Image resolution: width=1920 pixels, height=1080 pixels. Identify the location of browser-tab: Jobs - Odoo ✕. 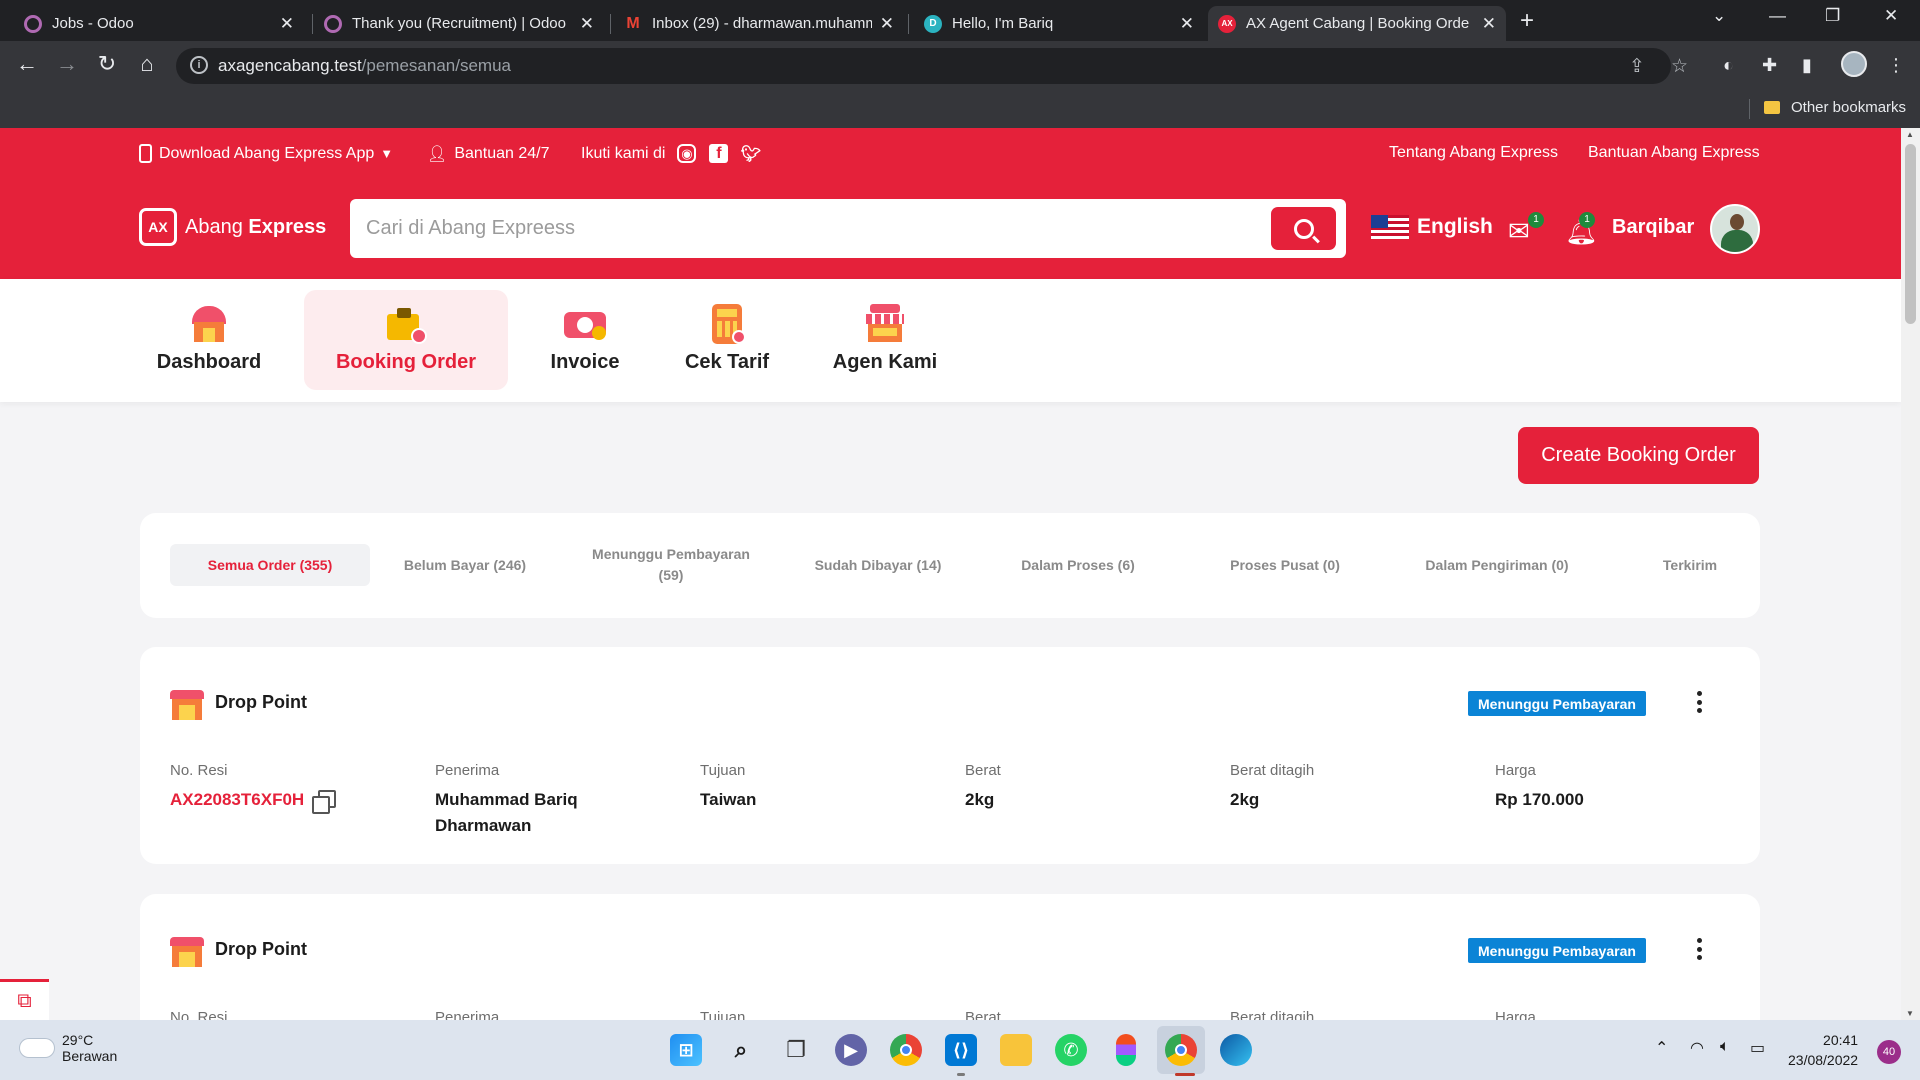
(159, 23).